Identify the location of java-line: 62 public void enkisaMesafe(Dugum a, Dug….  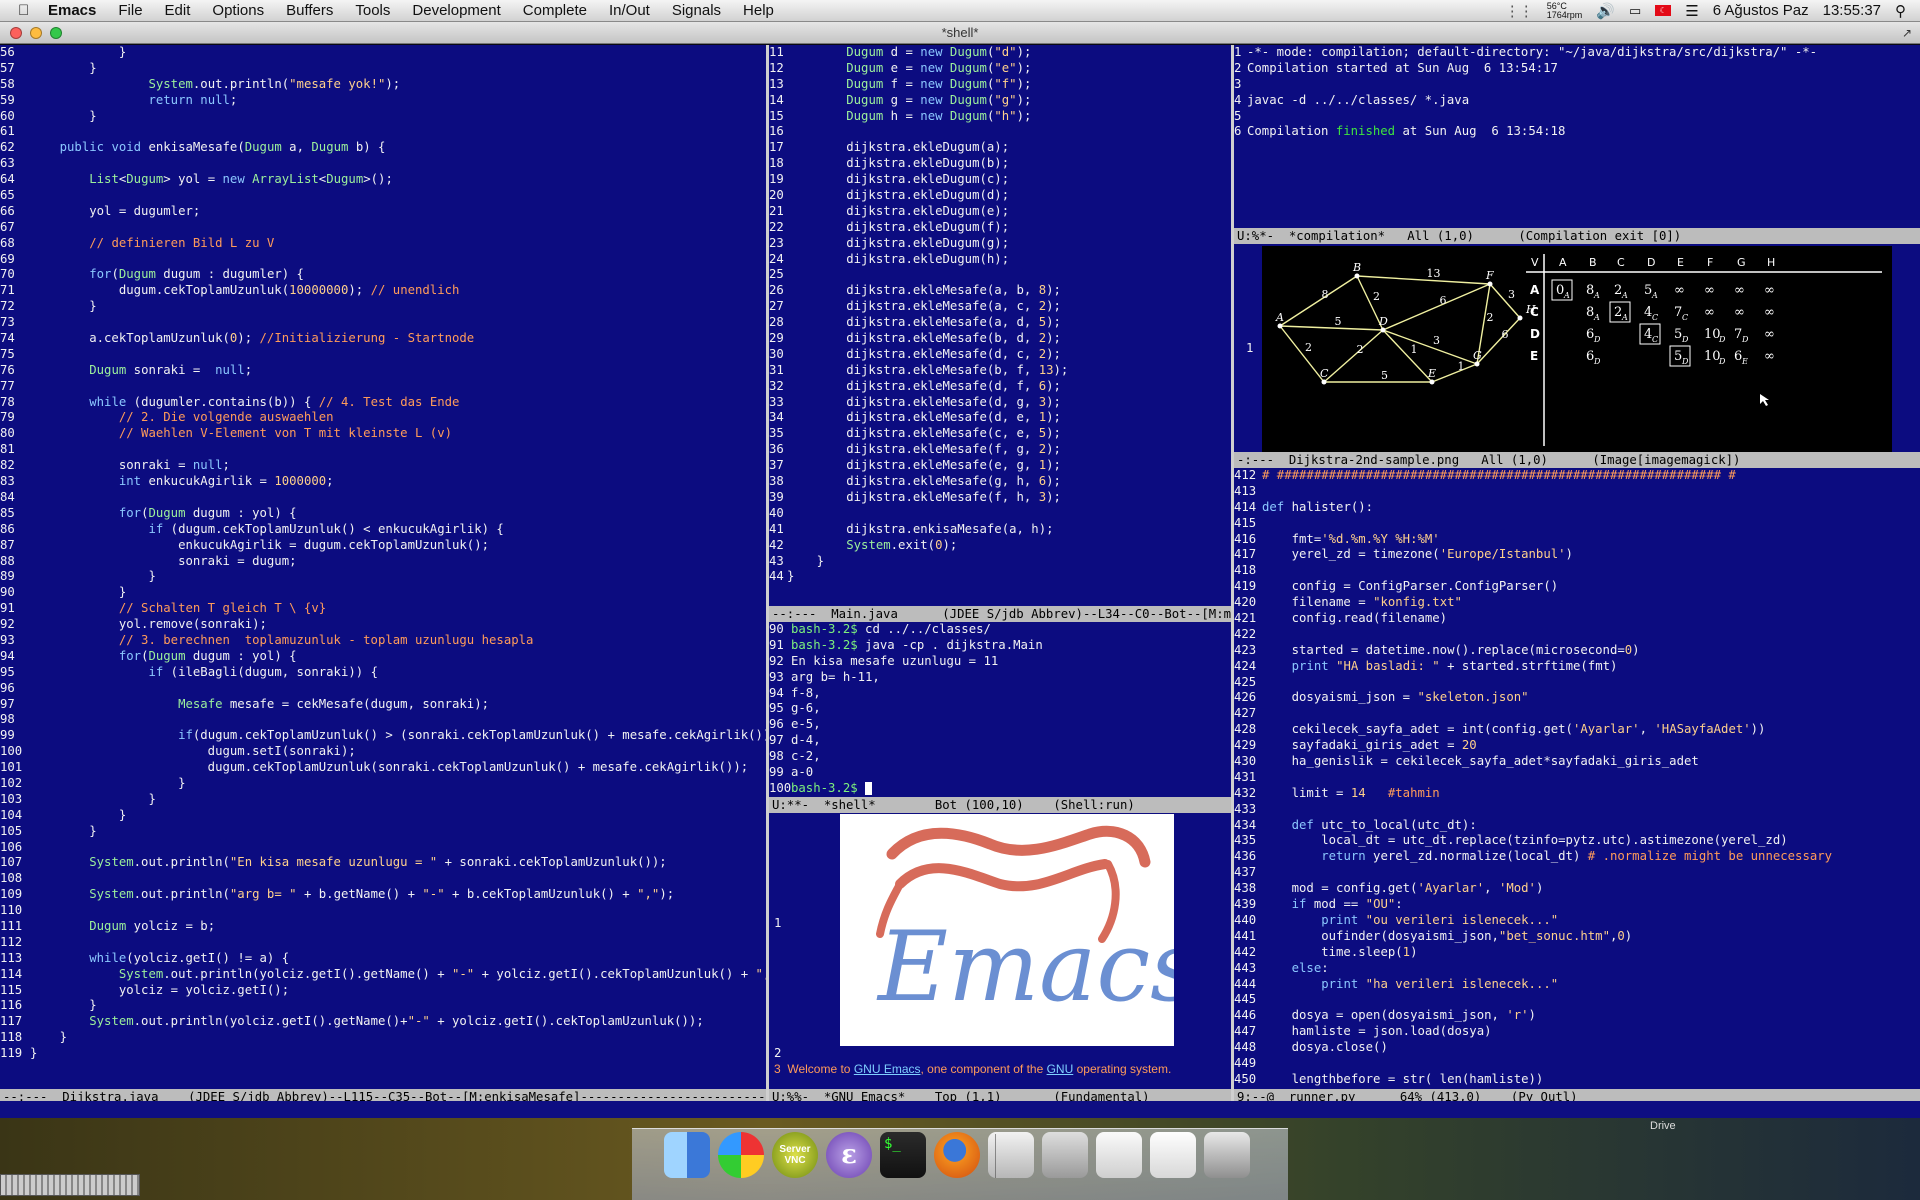
(383, 148).